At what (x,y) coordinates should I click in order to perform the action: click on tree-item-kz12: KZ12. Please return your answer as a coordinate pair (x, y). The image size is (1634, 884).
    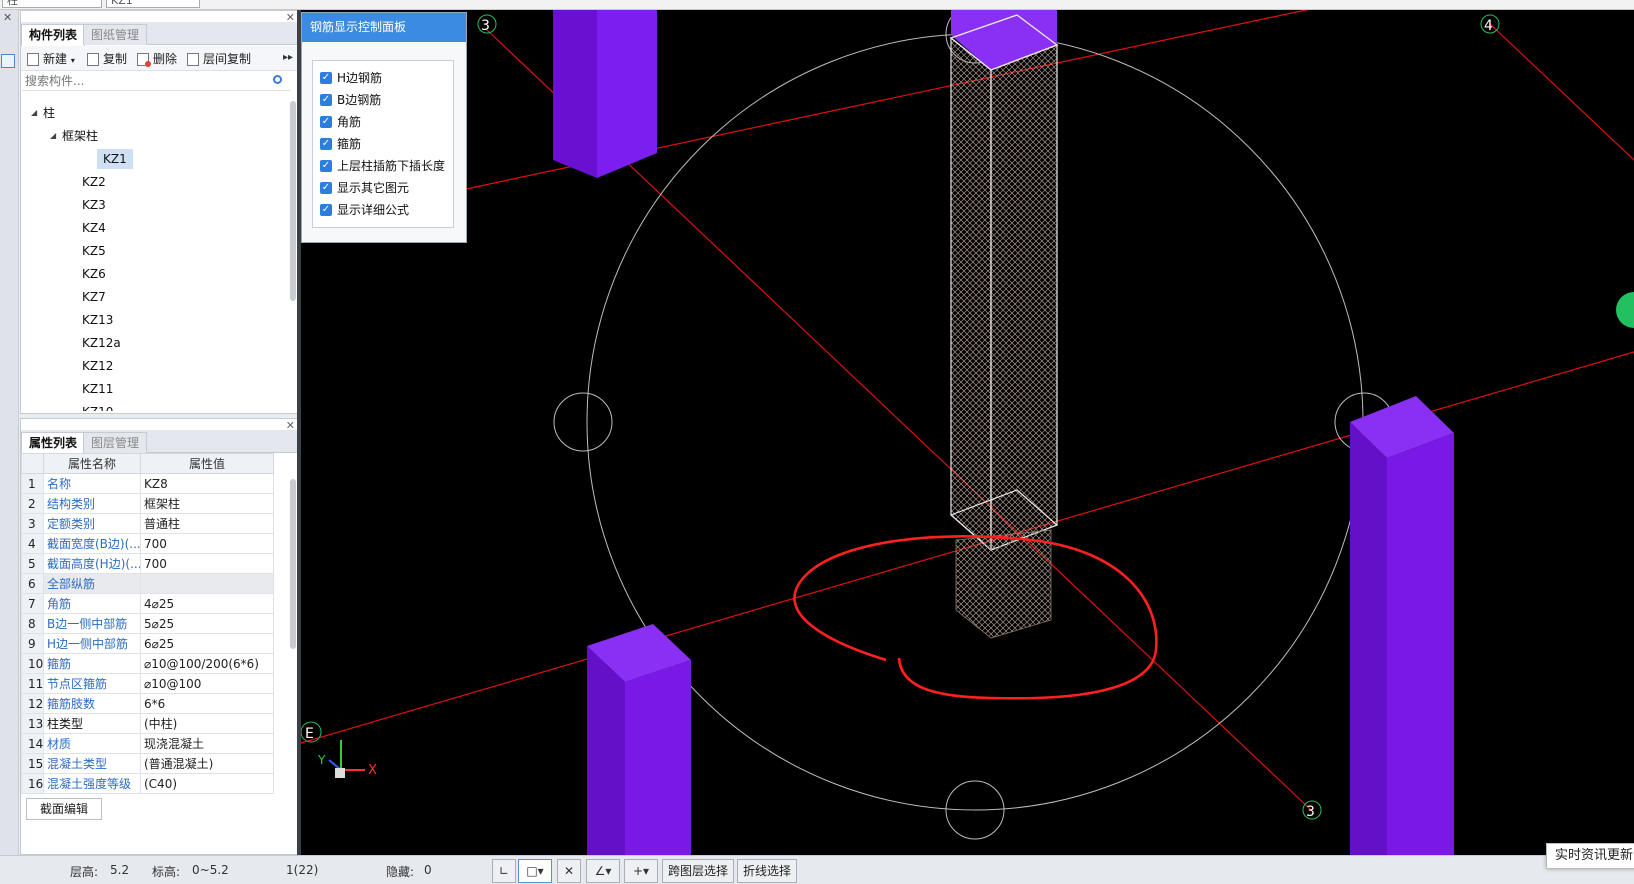
    Looking at the image, I should click on (97, 366).